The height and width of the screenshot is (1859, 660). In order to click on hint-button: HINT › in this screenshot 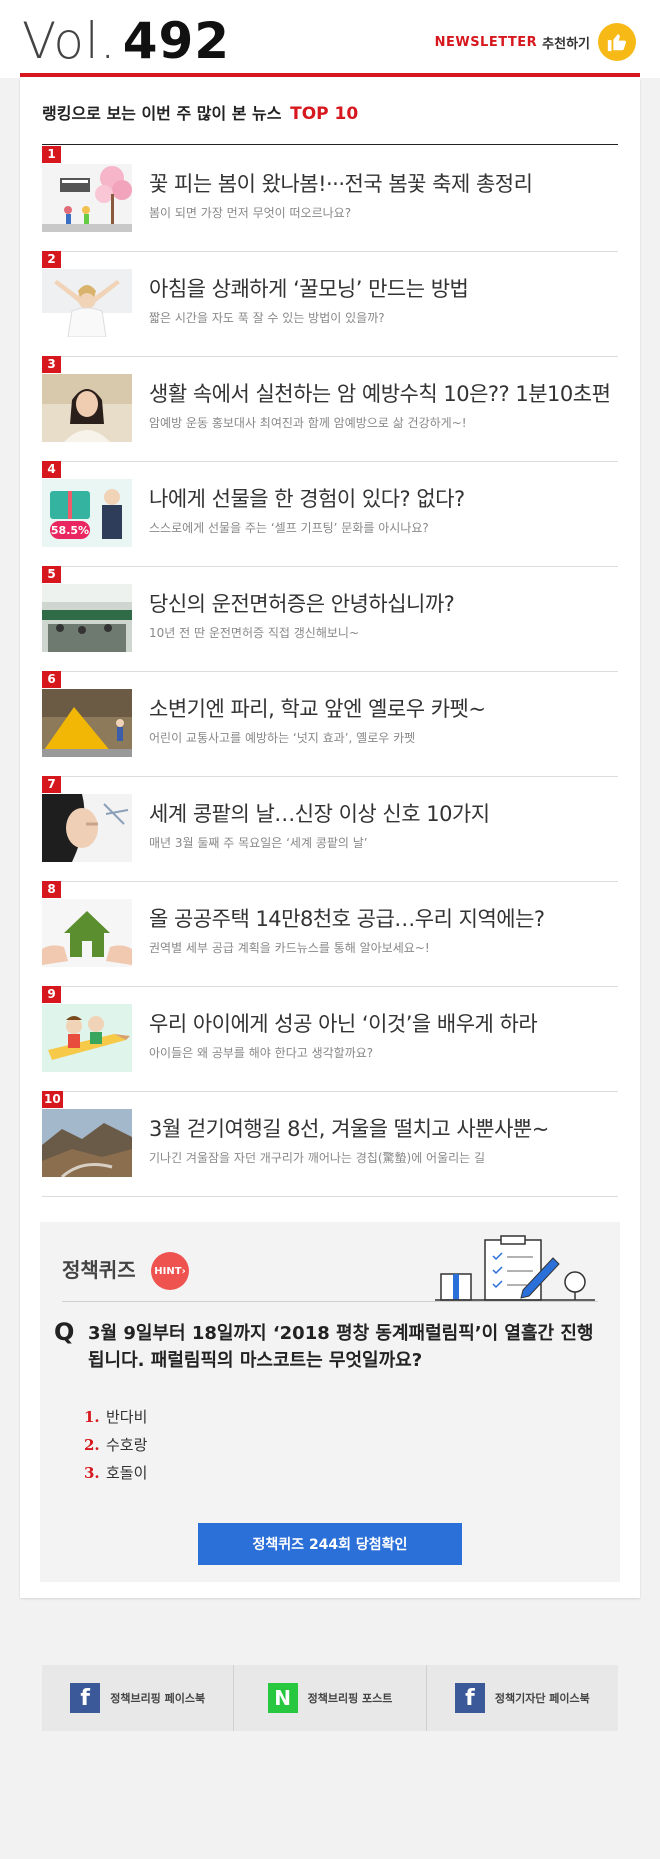, I will do `click(170, 1271)`.